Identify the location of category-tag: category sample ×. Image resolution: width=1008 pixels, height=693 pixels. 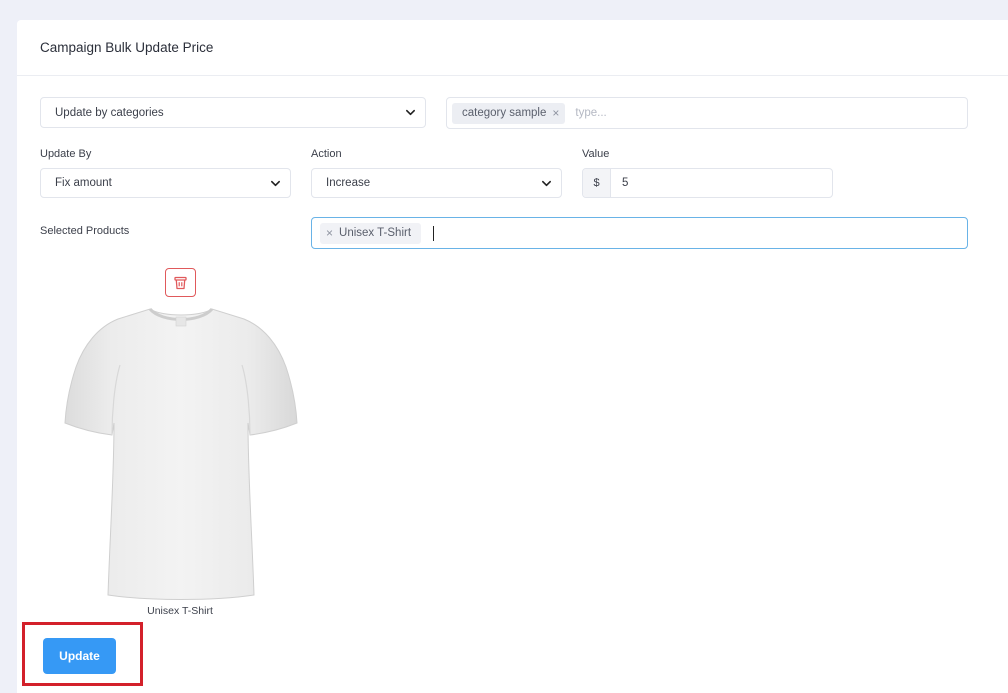
(509, 113).